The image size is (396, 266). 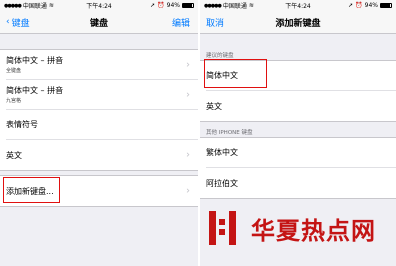 I want to click on watermark-text: 华夏热点网, so click(x=313, y=230).